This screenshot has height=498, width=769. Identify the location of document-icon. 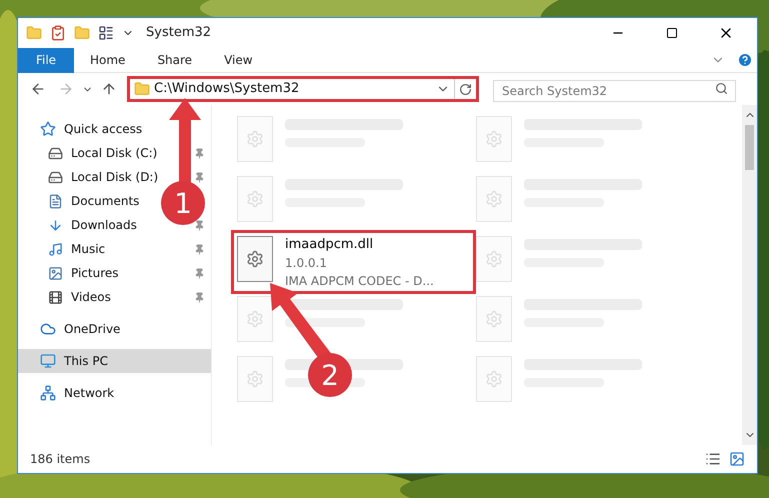
(55, 201).